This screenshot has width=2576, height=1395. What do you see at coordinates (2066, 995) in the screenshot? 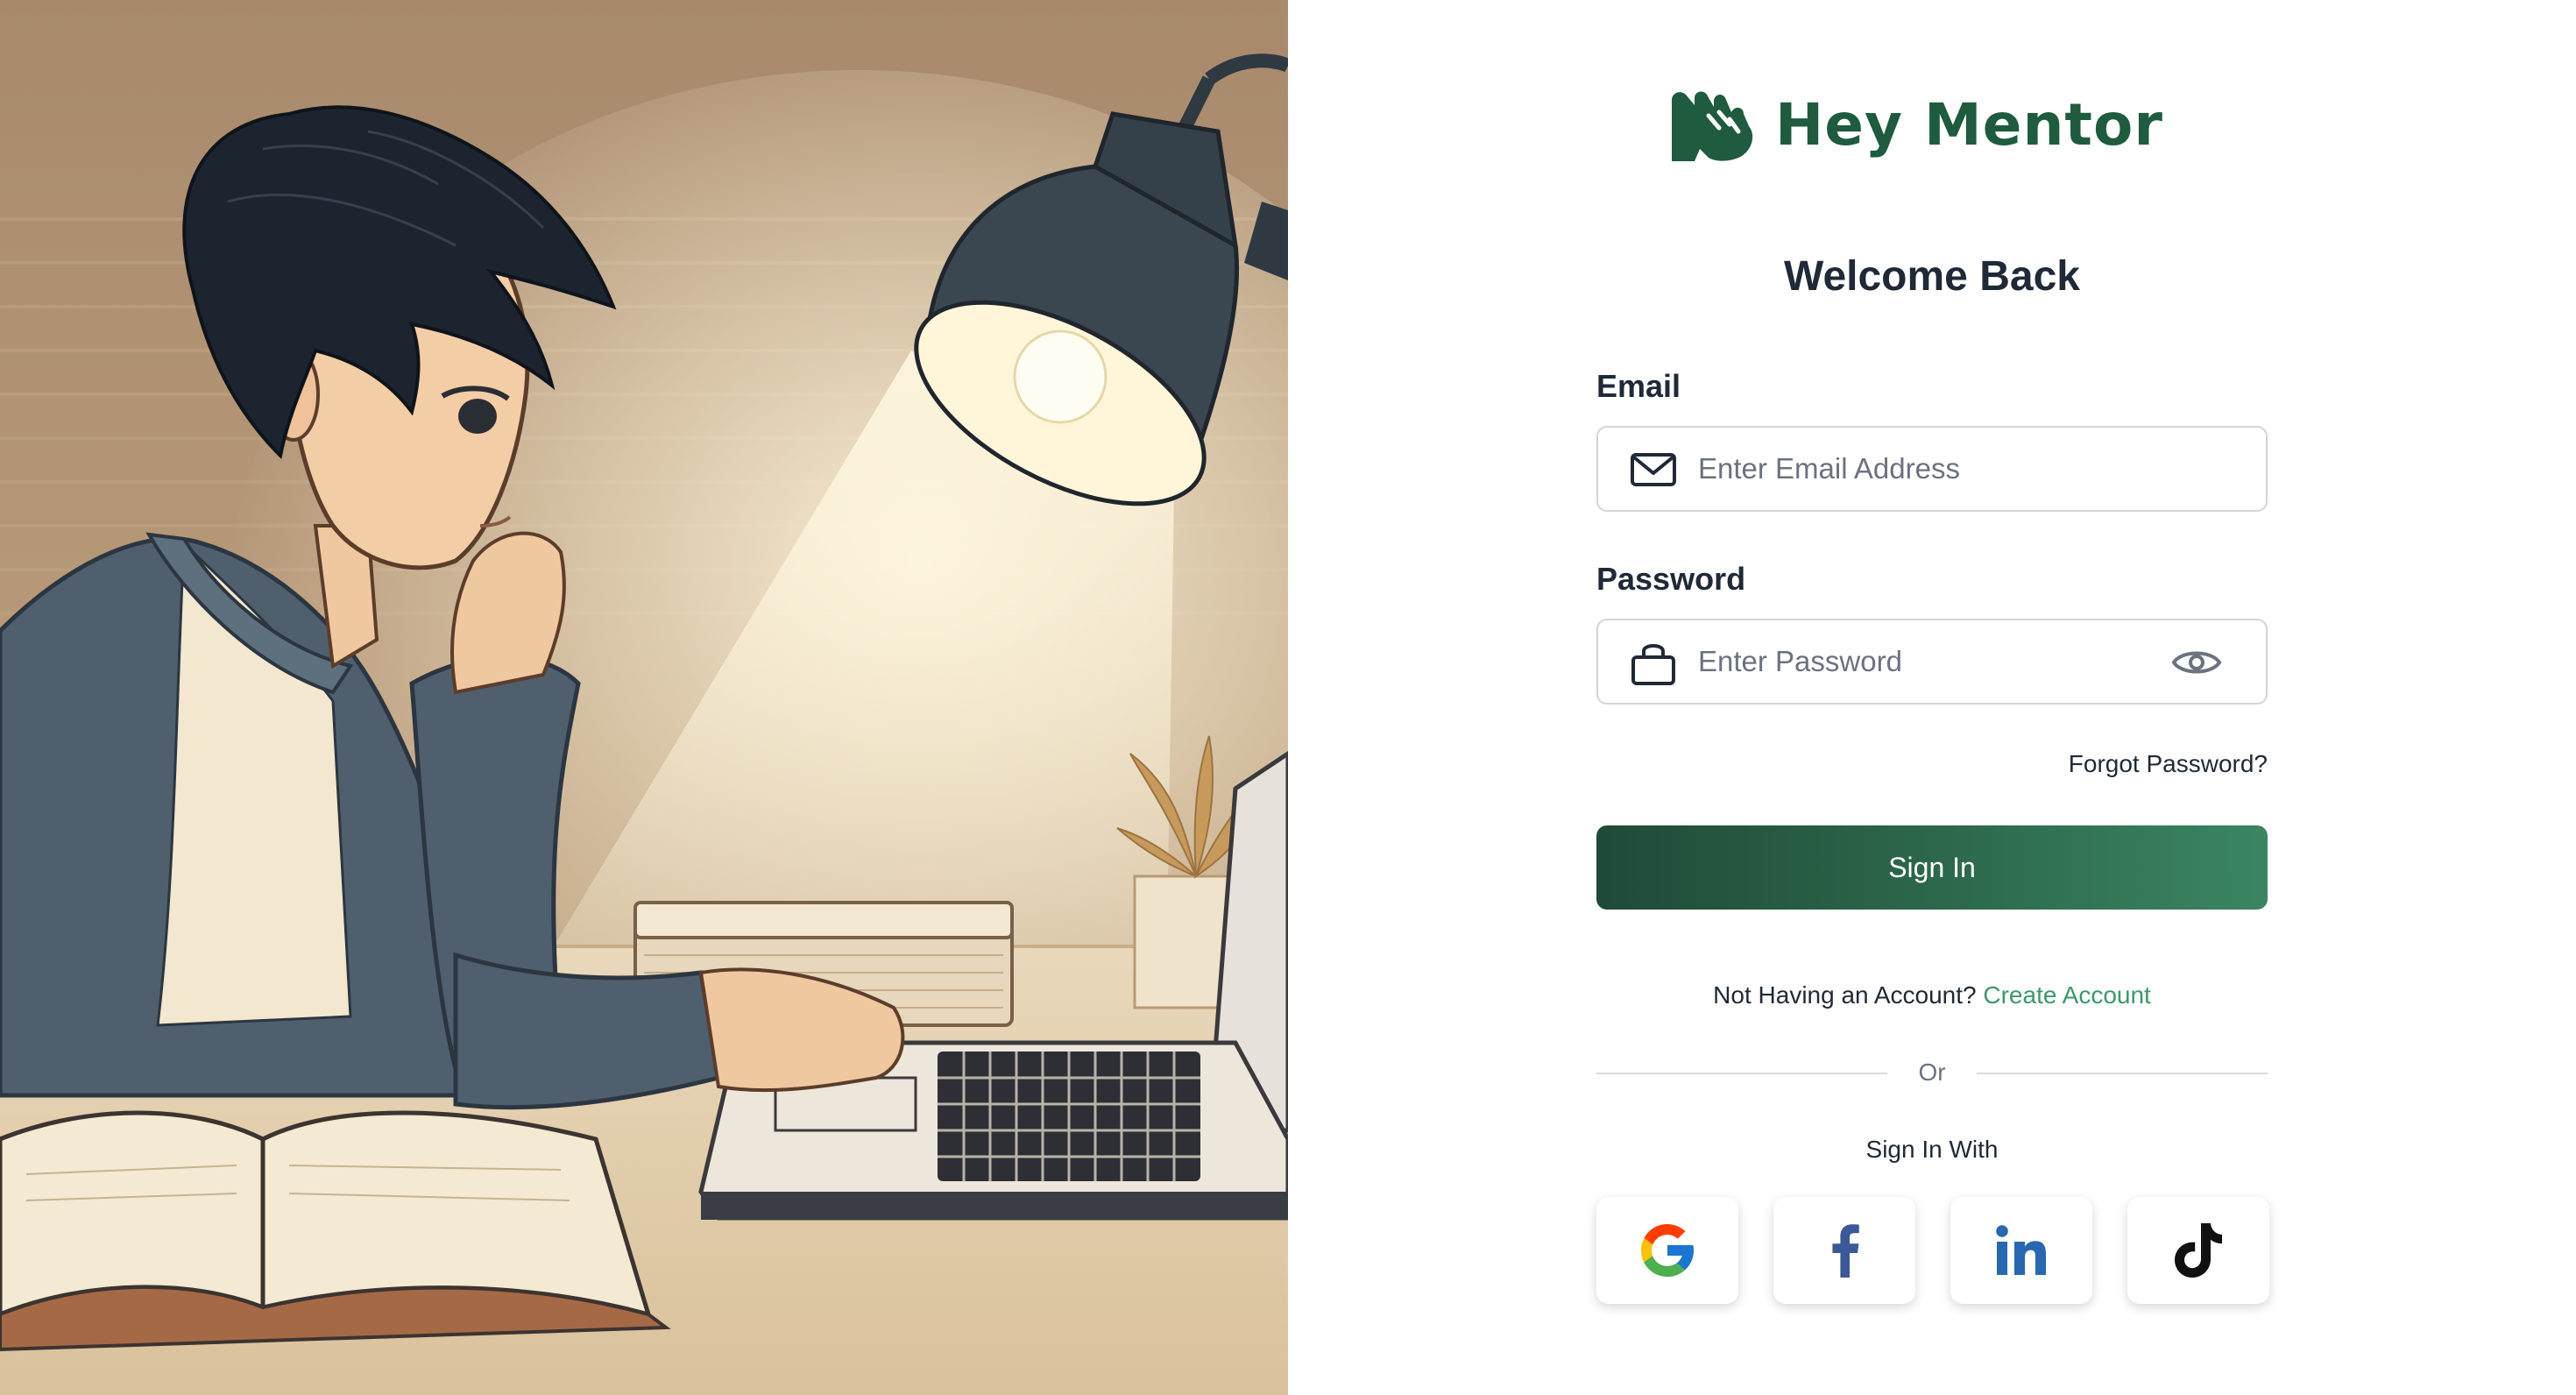
I see `create-account-link: Create Account` at bounding box center [2066, 995].